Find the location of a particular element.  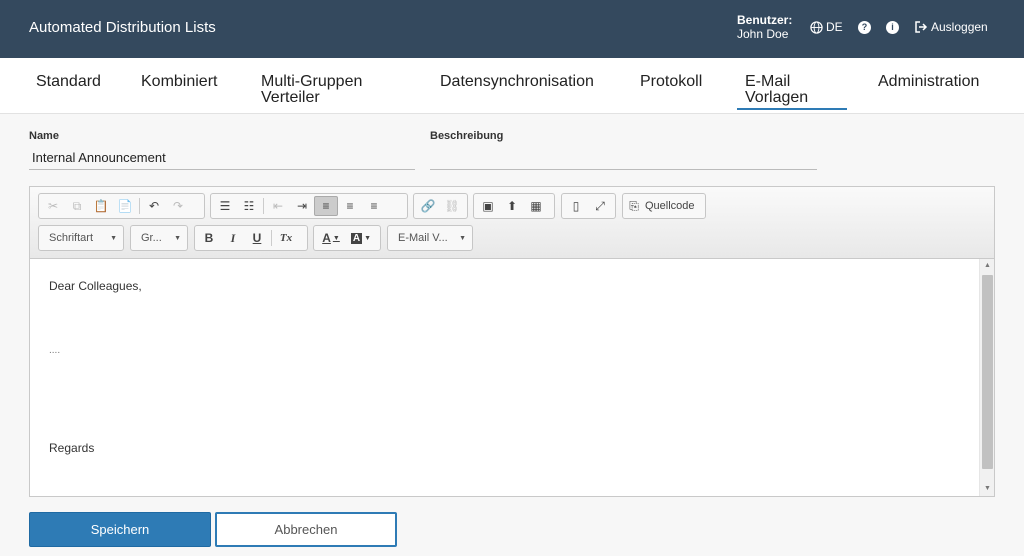

source-icon: ⎘ is located at coordinates (634, 205).